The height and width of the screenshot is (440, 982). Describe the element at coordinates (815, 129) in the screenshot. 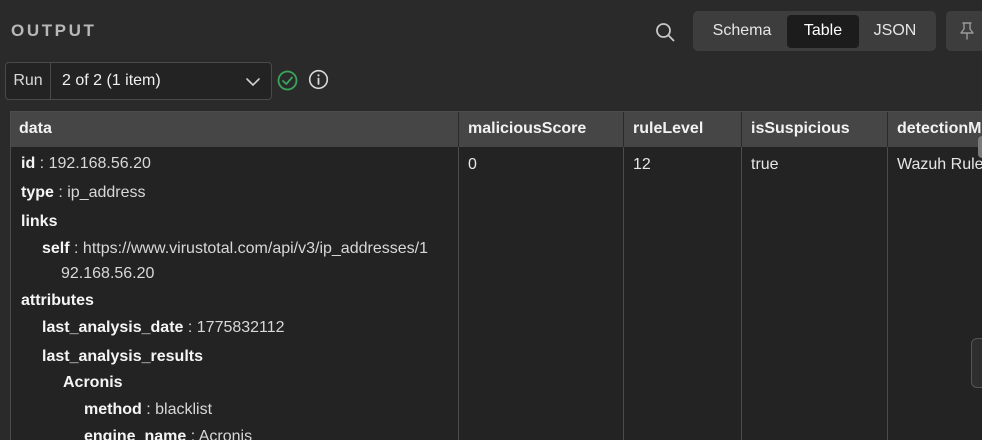

I see `column-header-is-suspicious: isSuspicious` at that location.